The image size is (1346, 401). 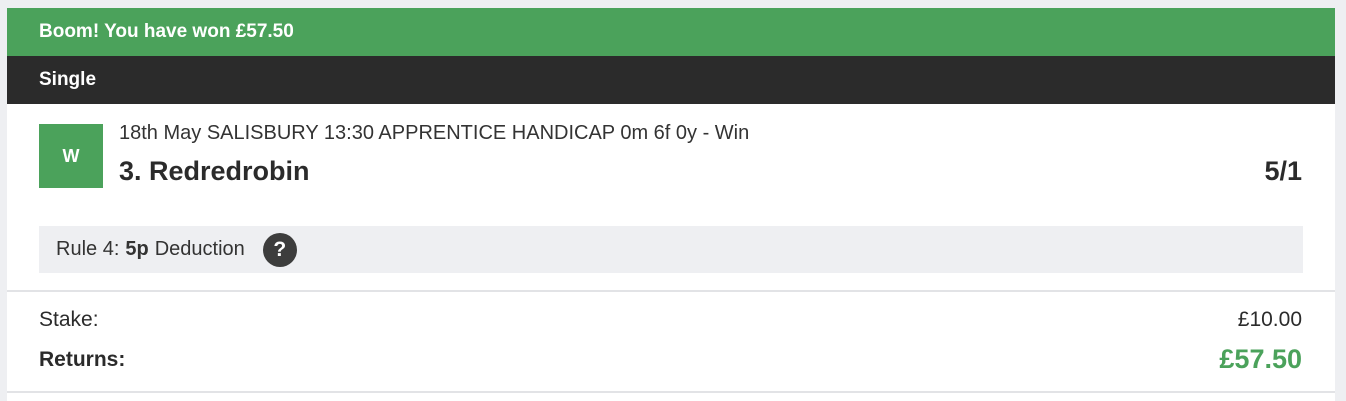 What do you see at coordinates (69, 319) in the screenshot?
I see `stake-label: Stake:` at bounding box center [69, 319].